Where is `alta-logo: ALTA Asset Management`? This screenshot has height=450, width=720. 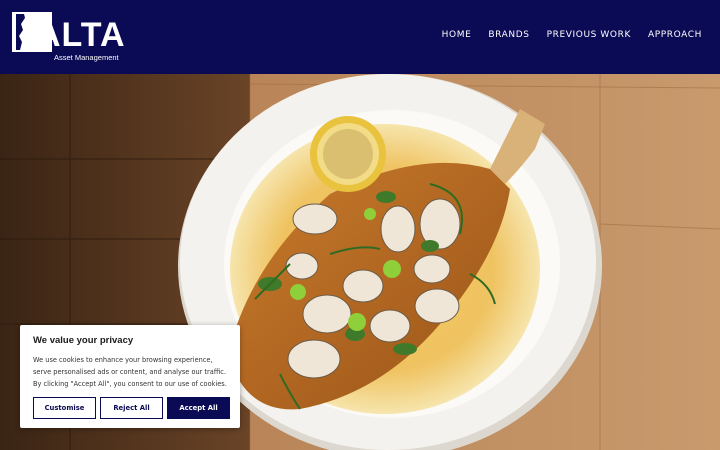
alta-logo: ALTA Asset Management is located at coordinates (68, 36).